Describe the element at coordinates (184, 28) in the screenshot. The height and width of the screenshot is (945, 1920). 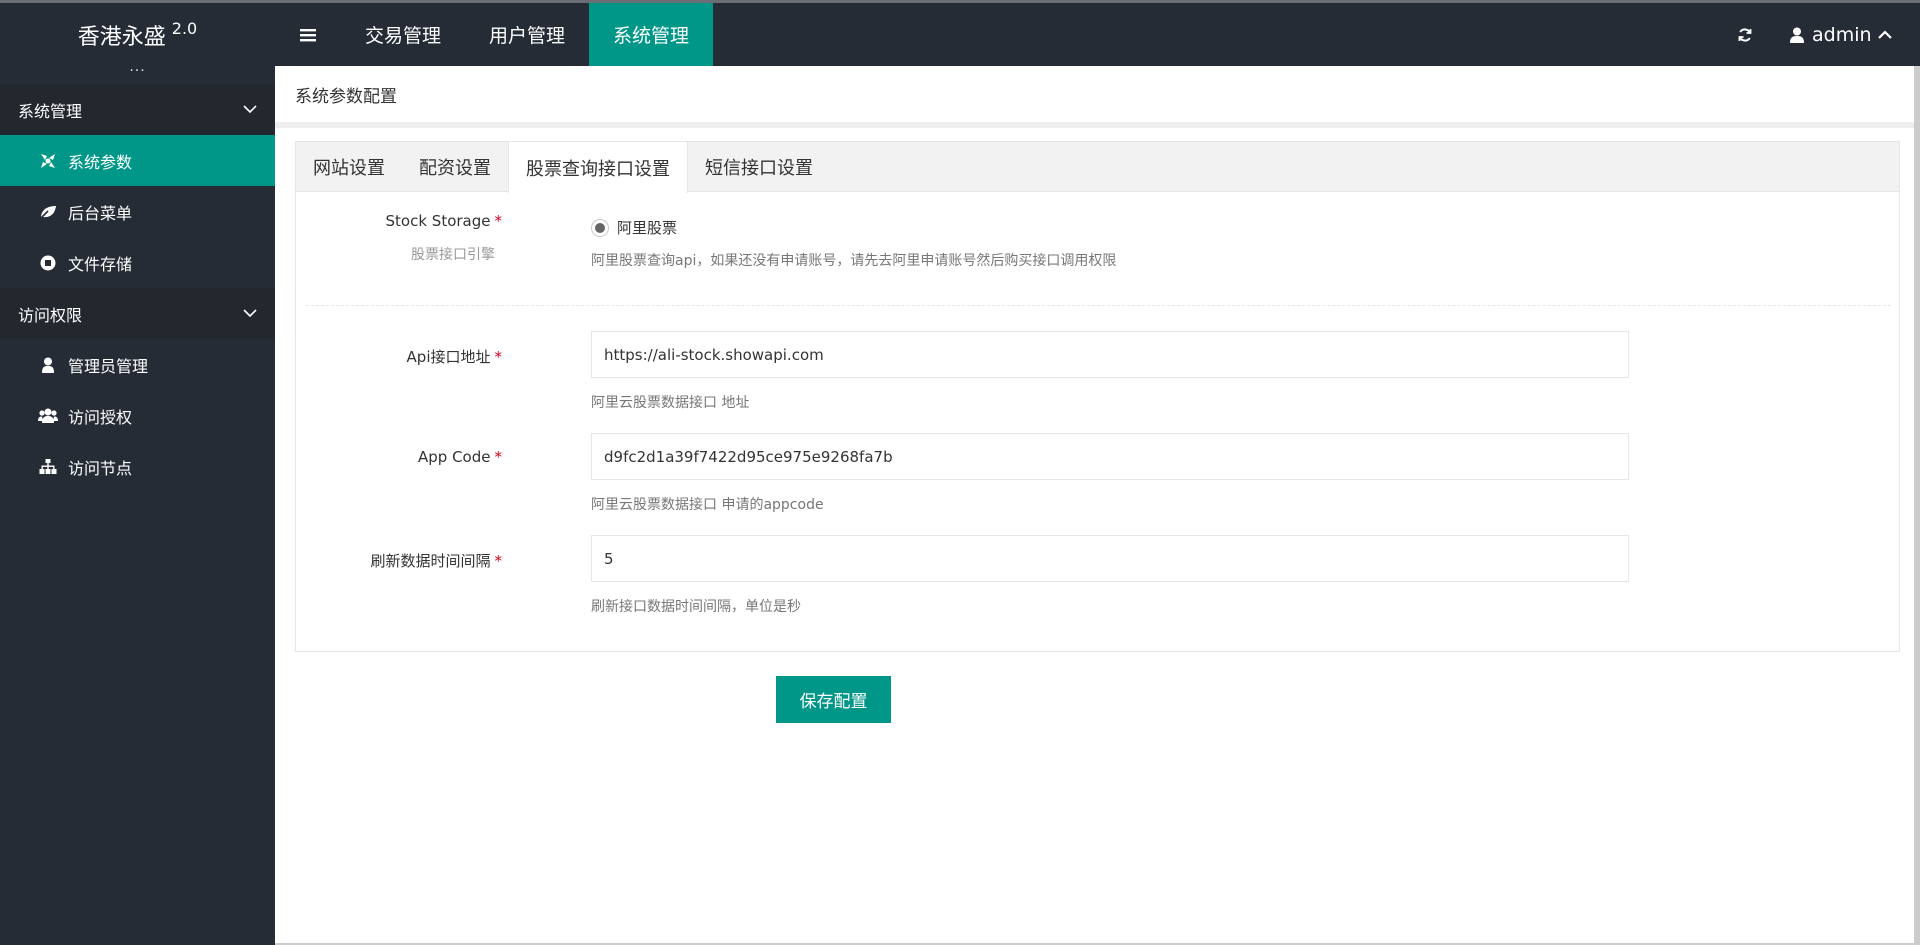
I see `brand-version: 2.0` at that location.